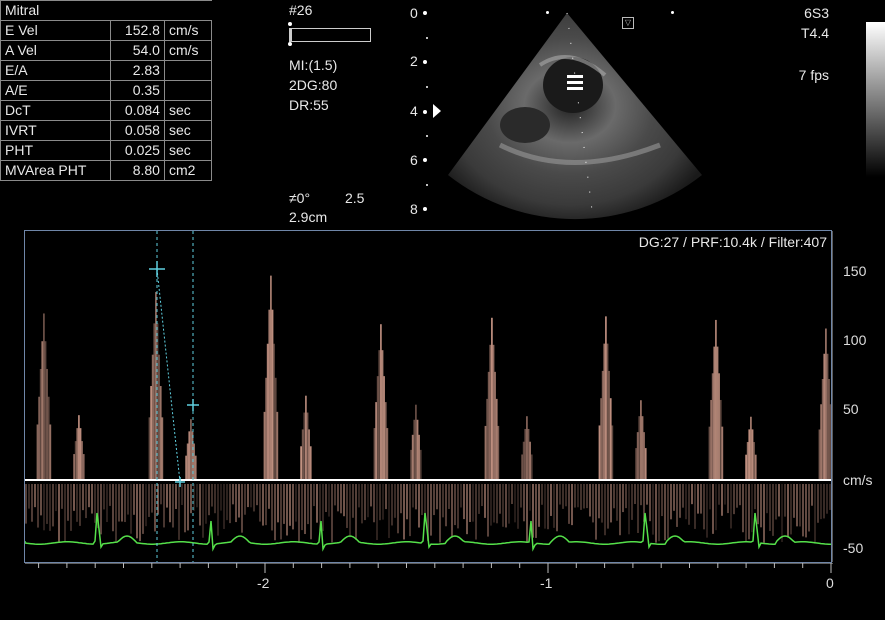  I want to click on measurement-row: DcT 0.084 sec, so click(106, 110).